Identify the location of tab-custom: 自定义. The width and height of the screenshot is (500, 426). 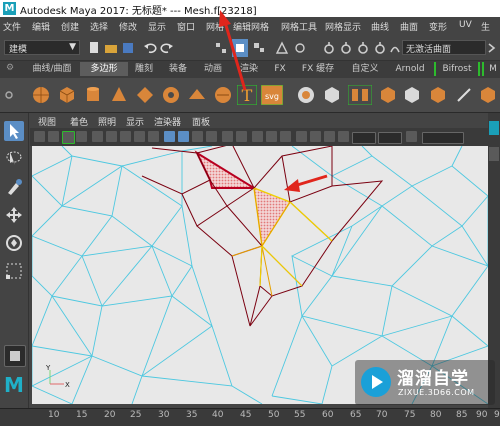
(365, 69).